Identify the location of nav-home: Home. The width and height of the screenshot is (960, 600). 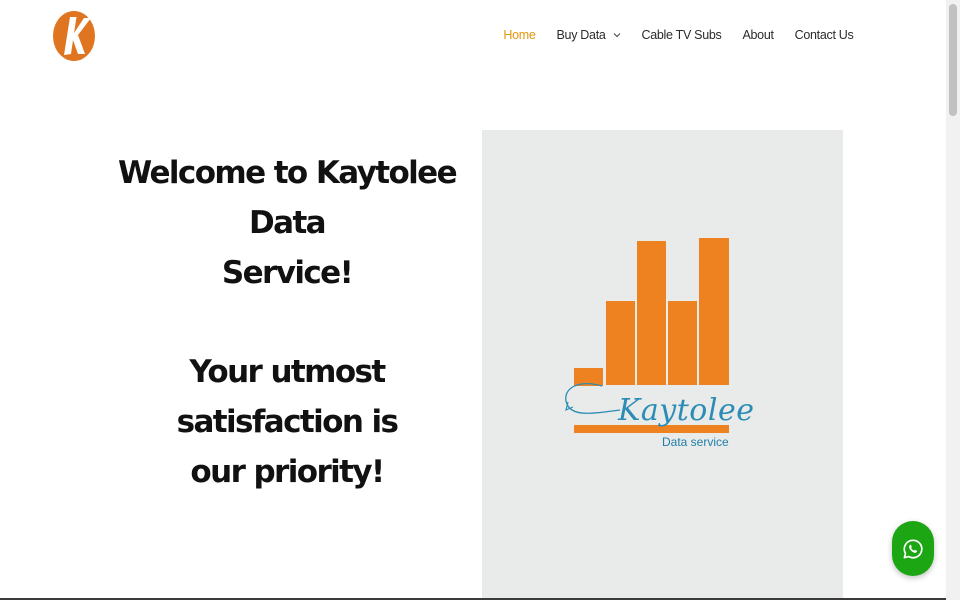
(519, 35).